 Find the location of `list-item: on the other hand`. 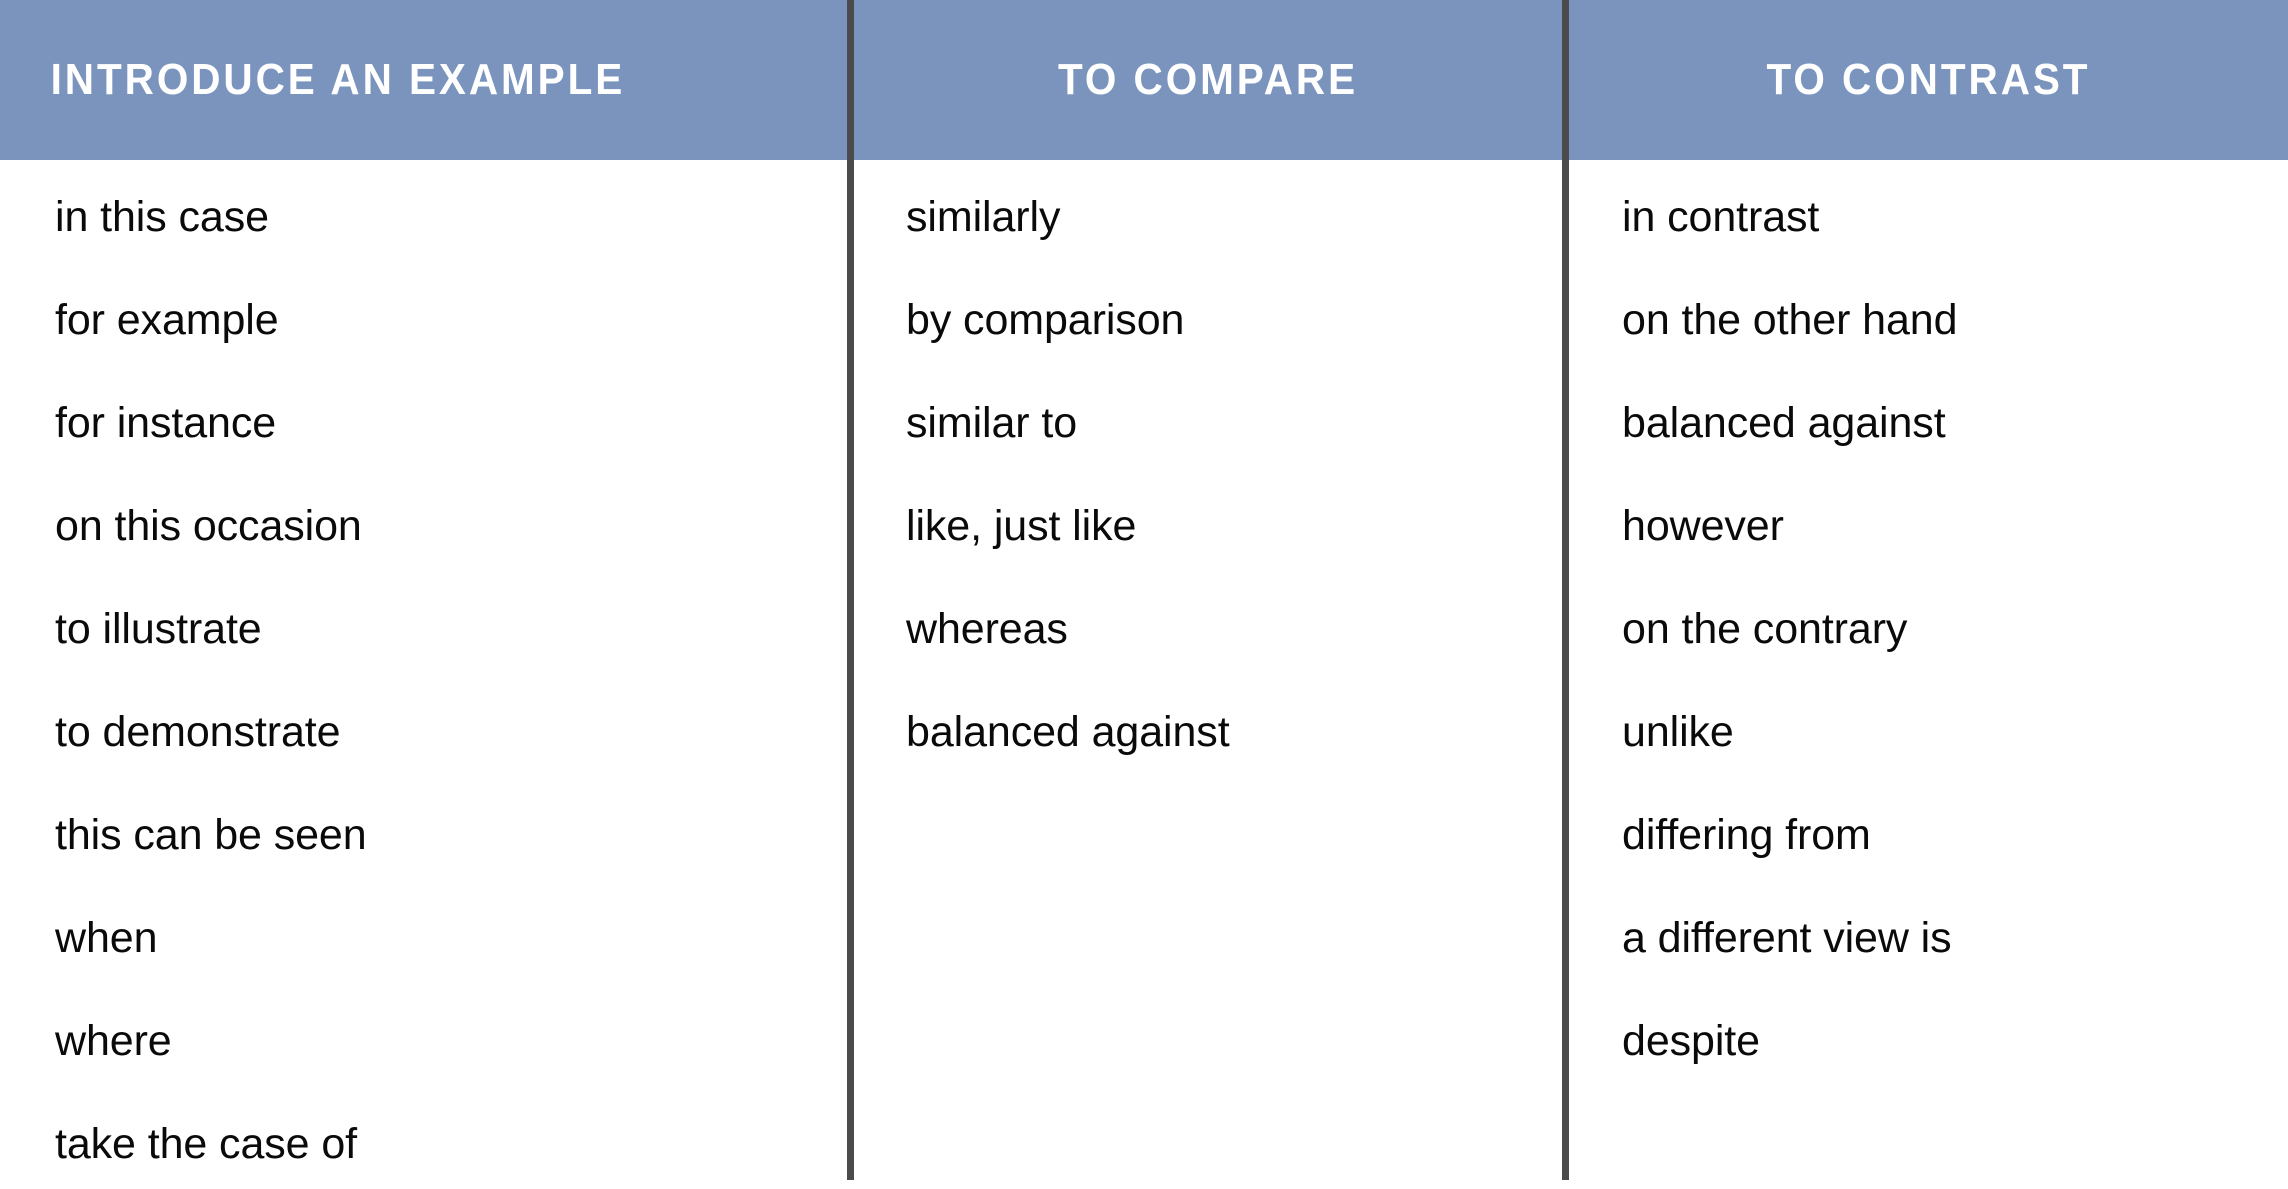

list-item: on the other hand is located at coordinates (1790, 320).